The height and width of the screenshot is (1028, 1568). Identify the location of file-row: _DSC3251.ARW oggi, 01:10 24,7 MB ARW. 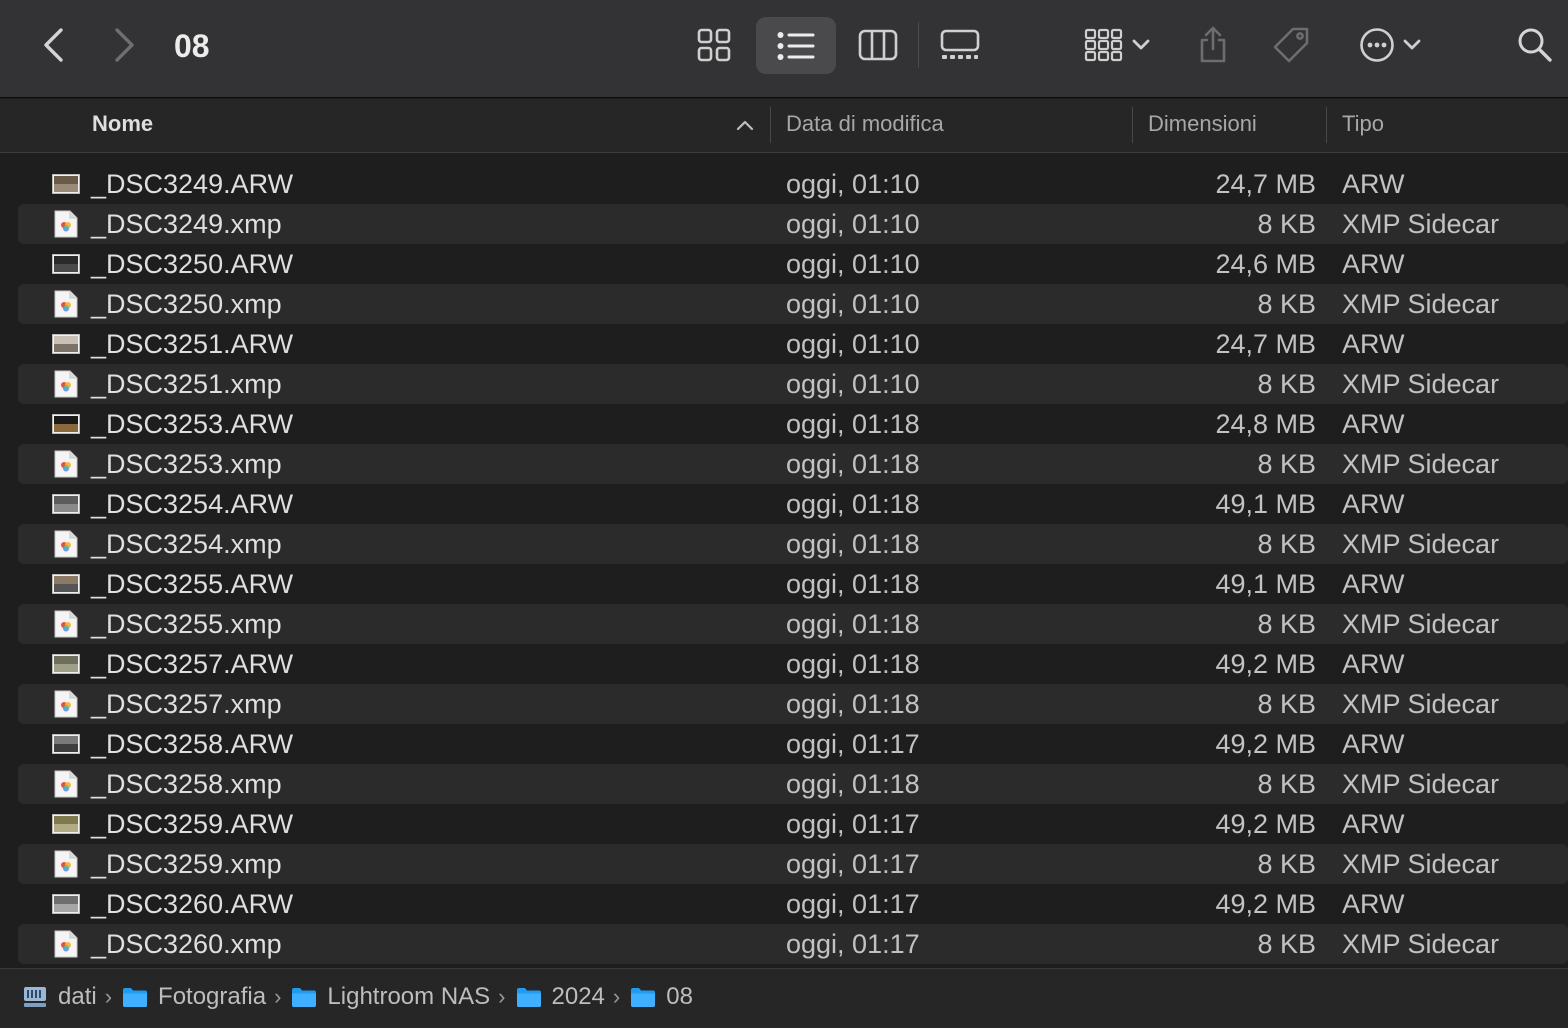
(793, 344).